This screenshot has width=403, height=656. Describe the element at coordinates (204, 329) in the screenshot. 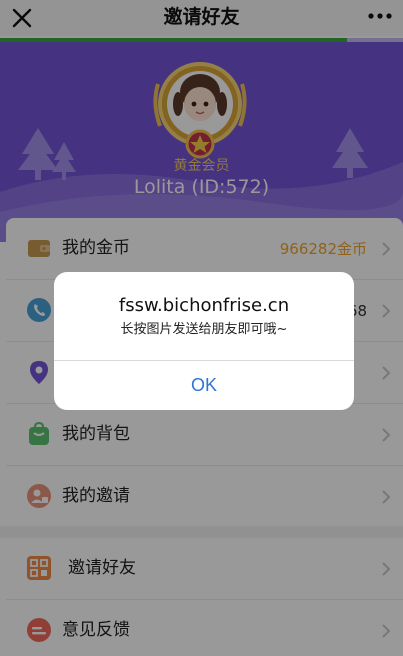

I see `dialog-message: 长按图片发送给朋友即可哦~` at that location.